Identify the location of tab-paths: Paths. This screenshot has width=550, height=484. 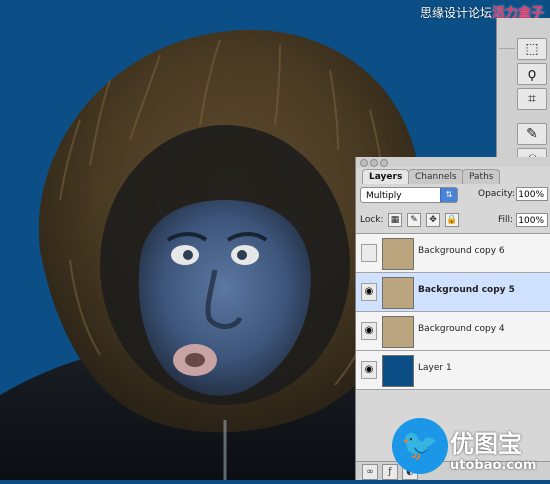
(481, 176).